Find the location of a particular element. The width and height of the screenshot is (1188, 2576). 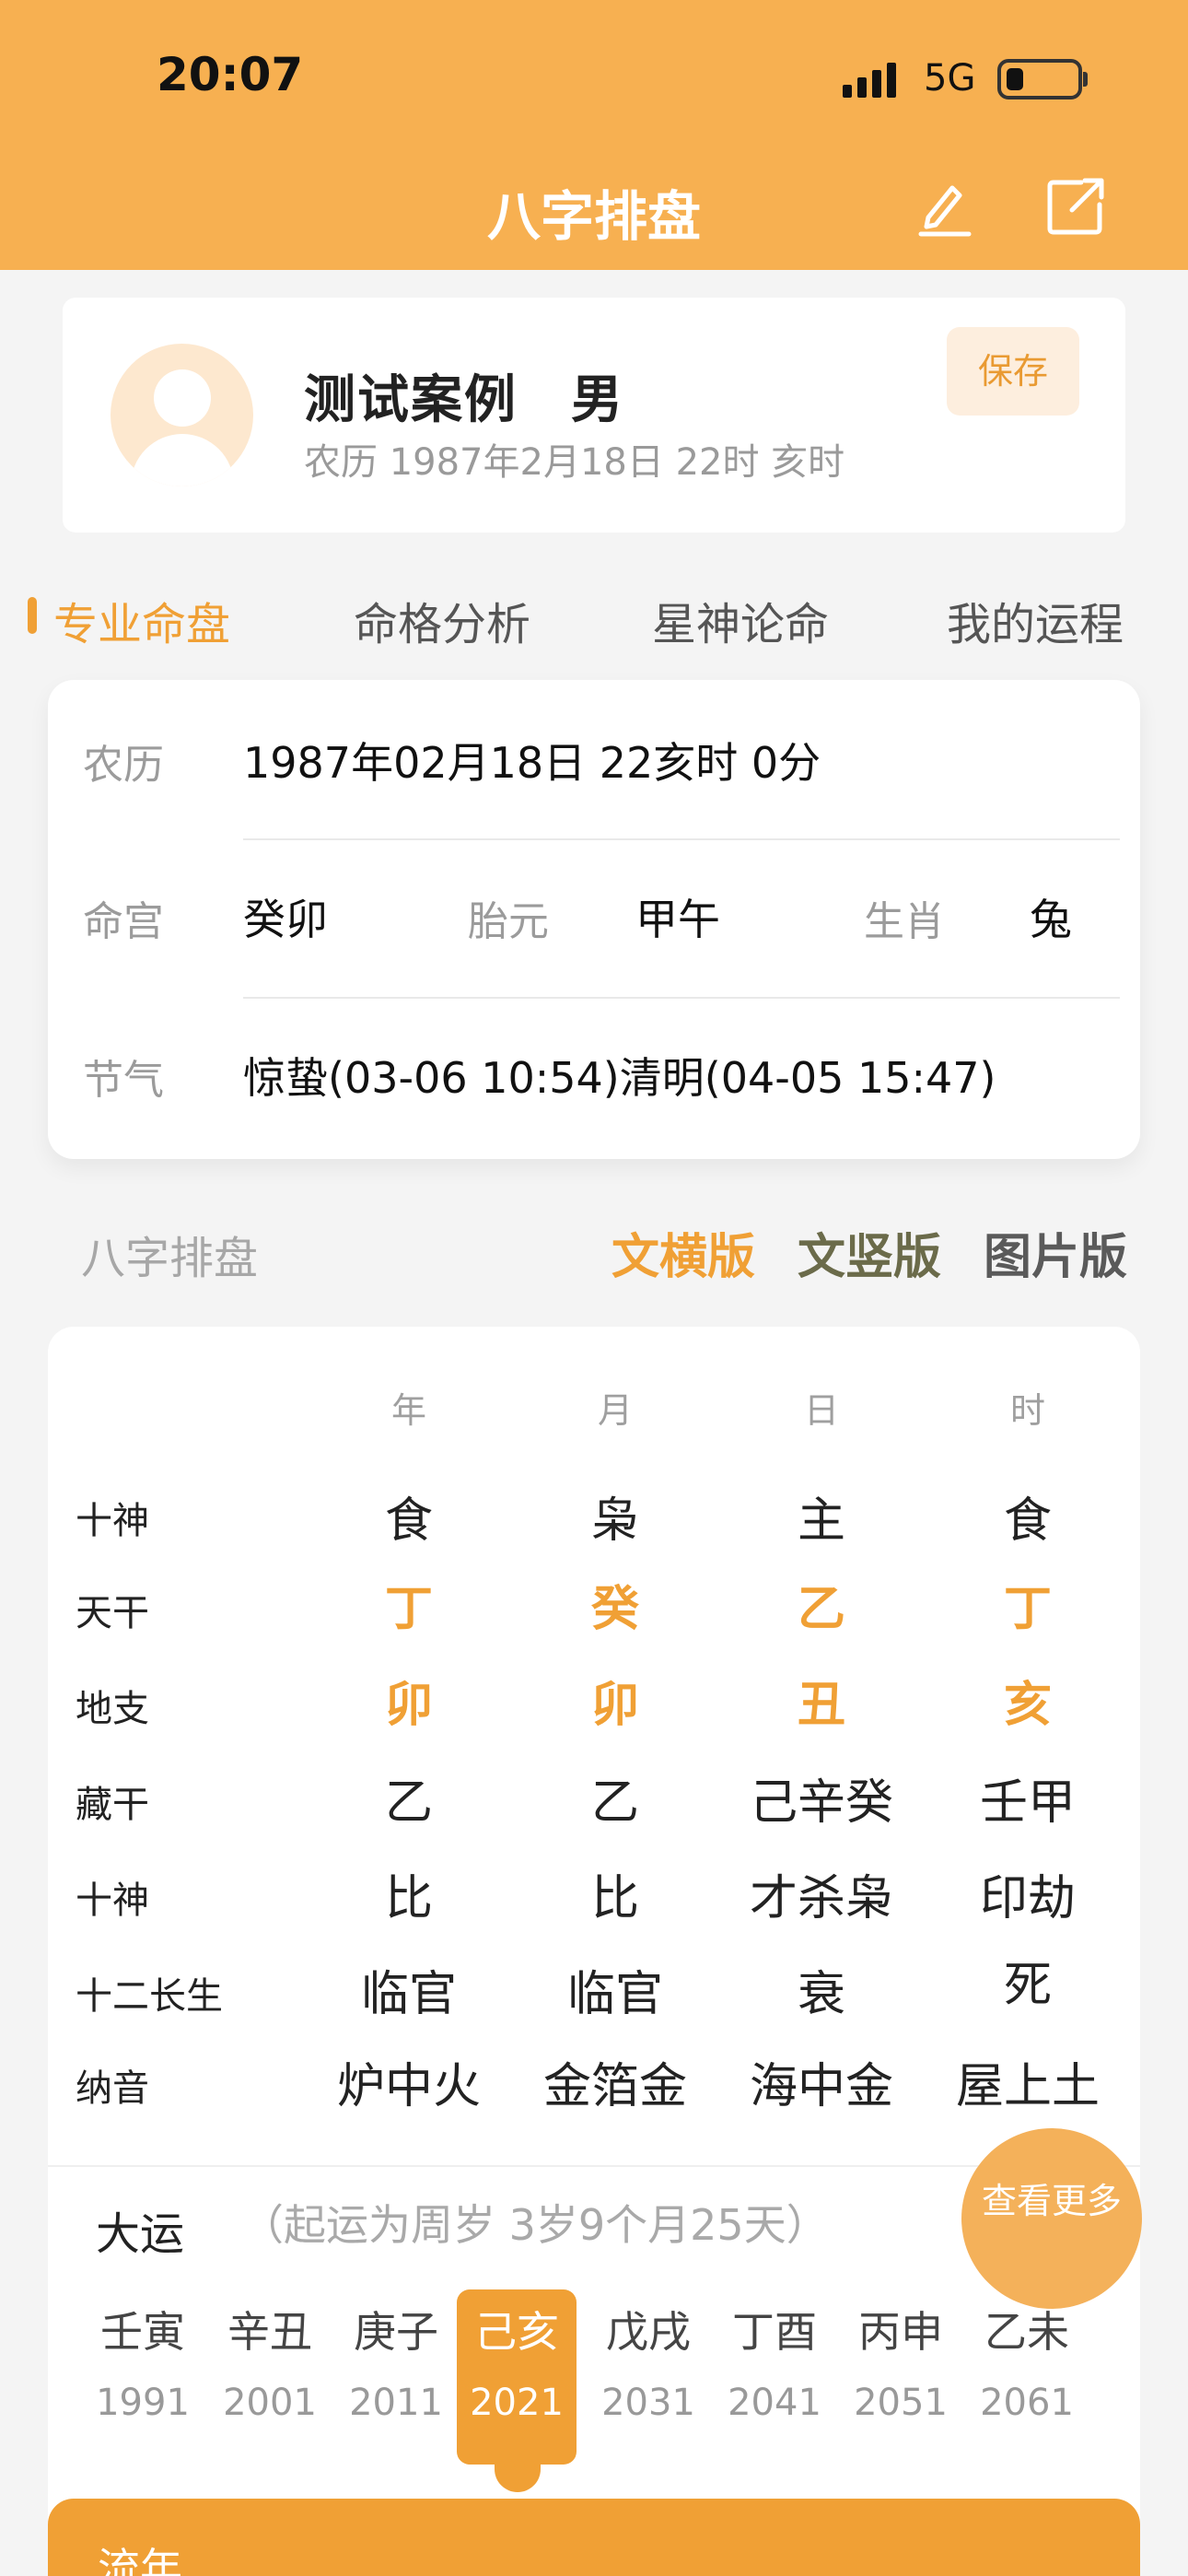

row-label-changsheng: 十二长生 is located at coordinates (149, 1996).